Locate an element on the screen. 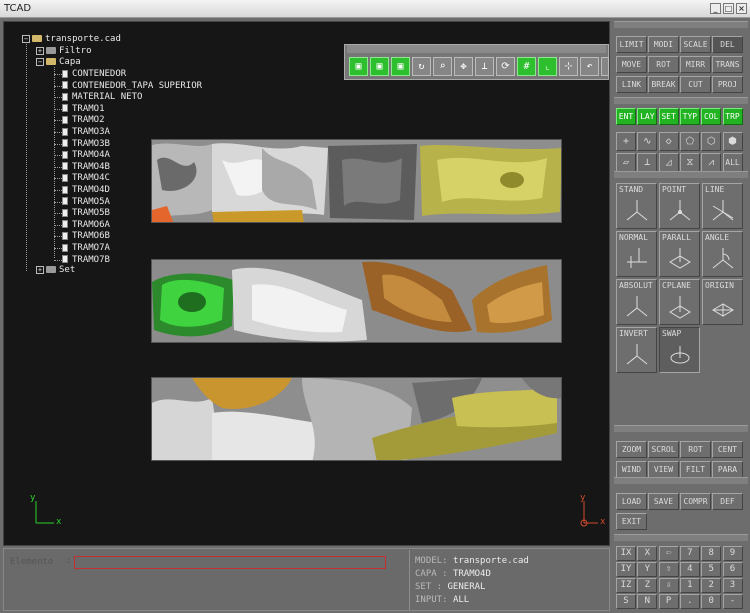  view-side-button: ▣ is located at coordinates (400, 66).